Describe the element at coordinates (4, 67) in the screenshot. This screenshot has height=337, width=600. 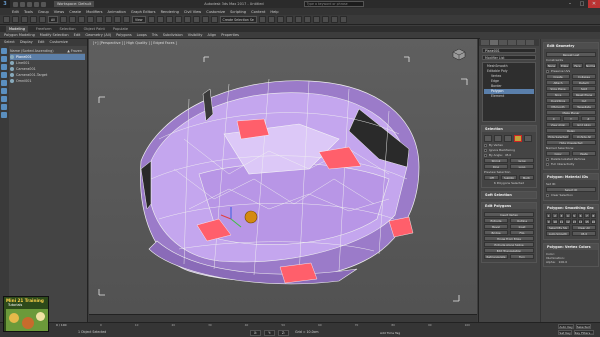
I see `lights-filter-icon` at that location.